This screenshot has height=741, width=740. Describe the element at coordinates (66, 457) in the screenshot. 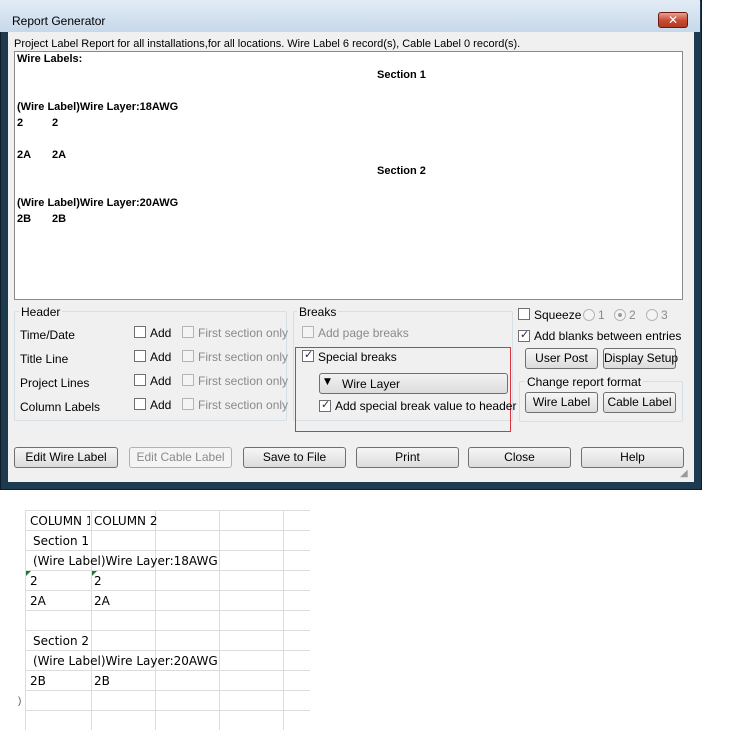

I see `edit-wire-label-button: Edit Wire Label` at that location.